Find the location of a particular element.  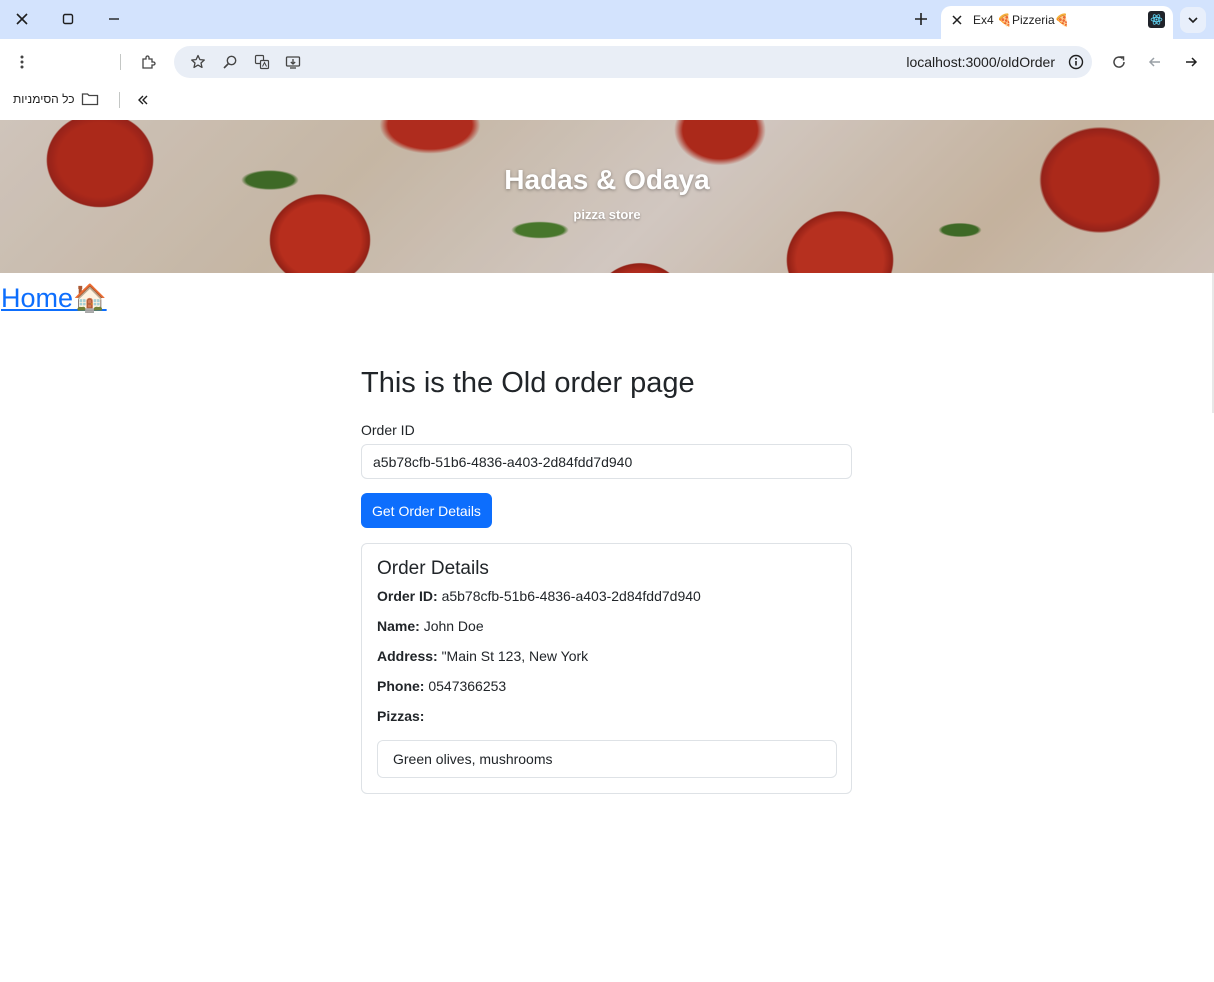

react-icon is located at coordinates (1156, 19).